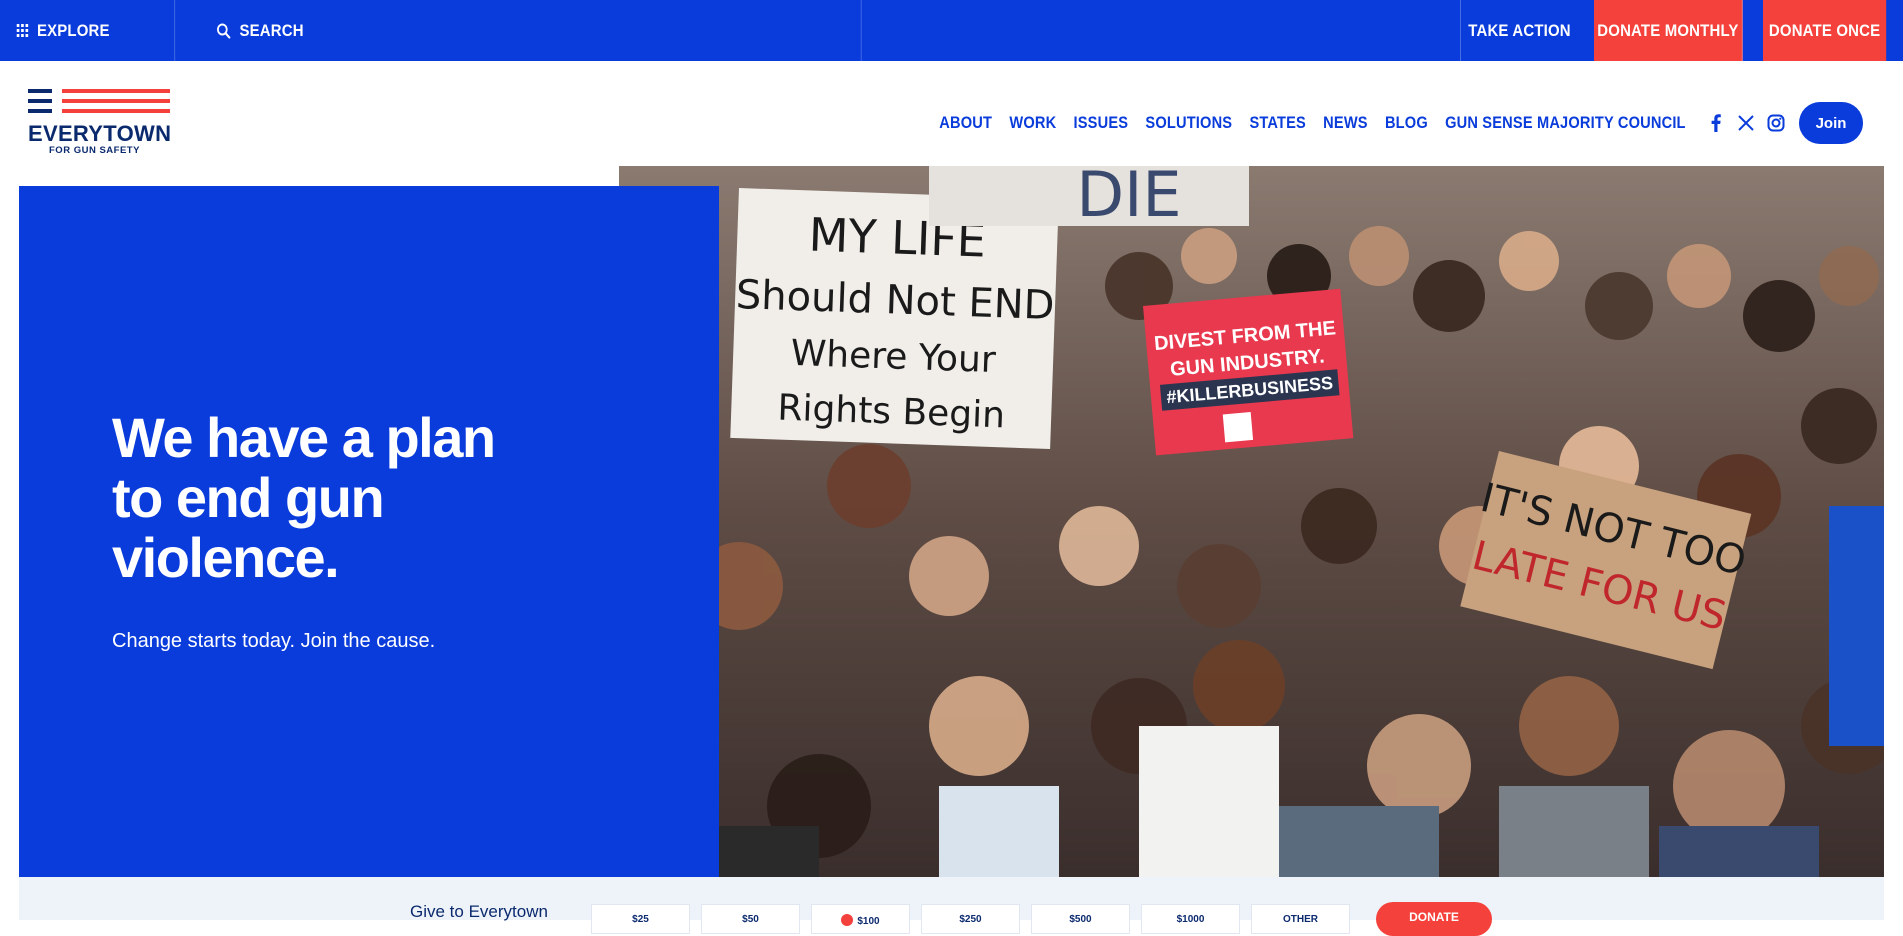  I want to click on donate-once-label: DONATE ONCE, so click(1824, 30).